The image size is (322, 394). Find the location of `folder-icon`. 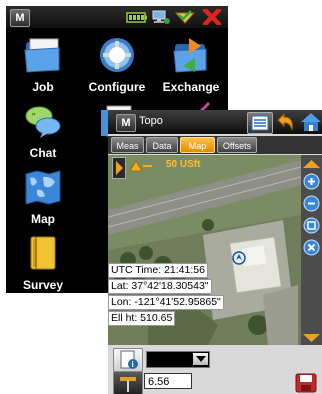

folder-icon is located at coordinates (42, 55).